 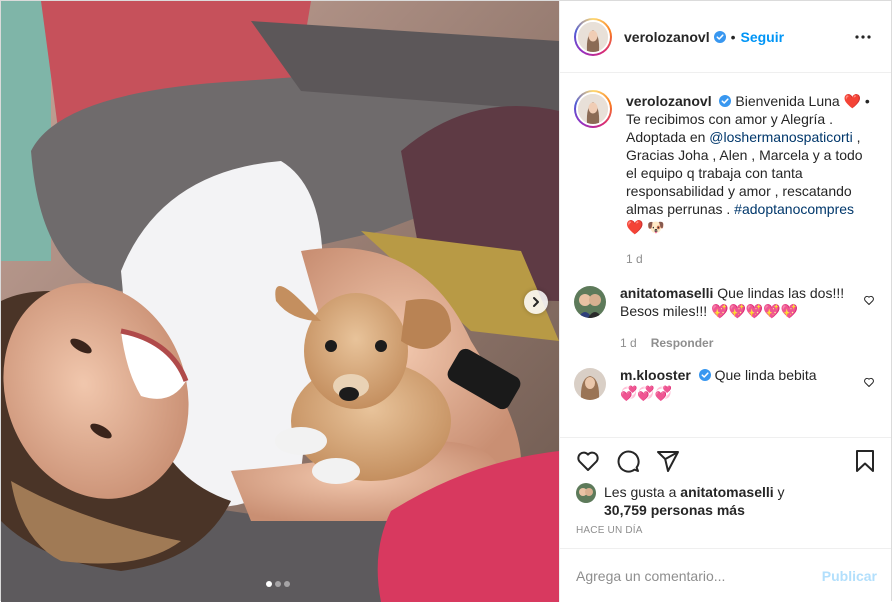 I want to click on save-bookmark-icon, so click(x=865, y=461).